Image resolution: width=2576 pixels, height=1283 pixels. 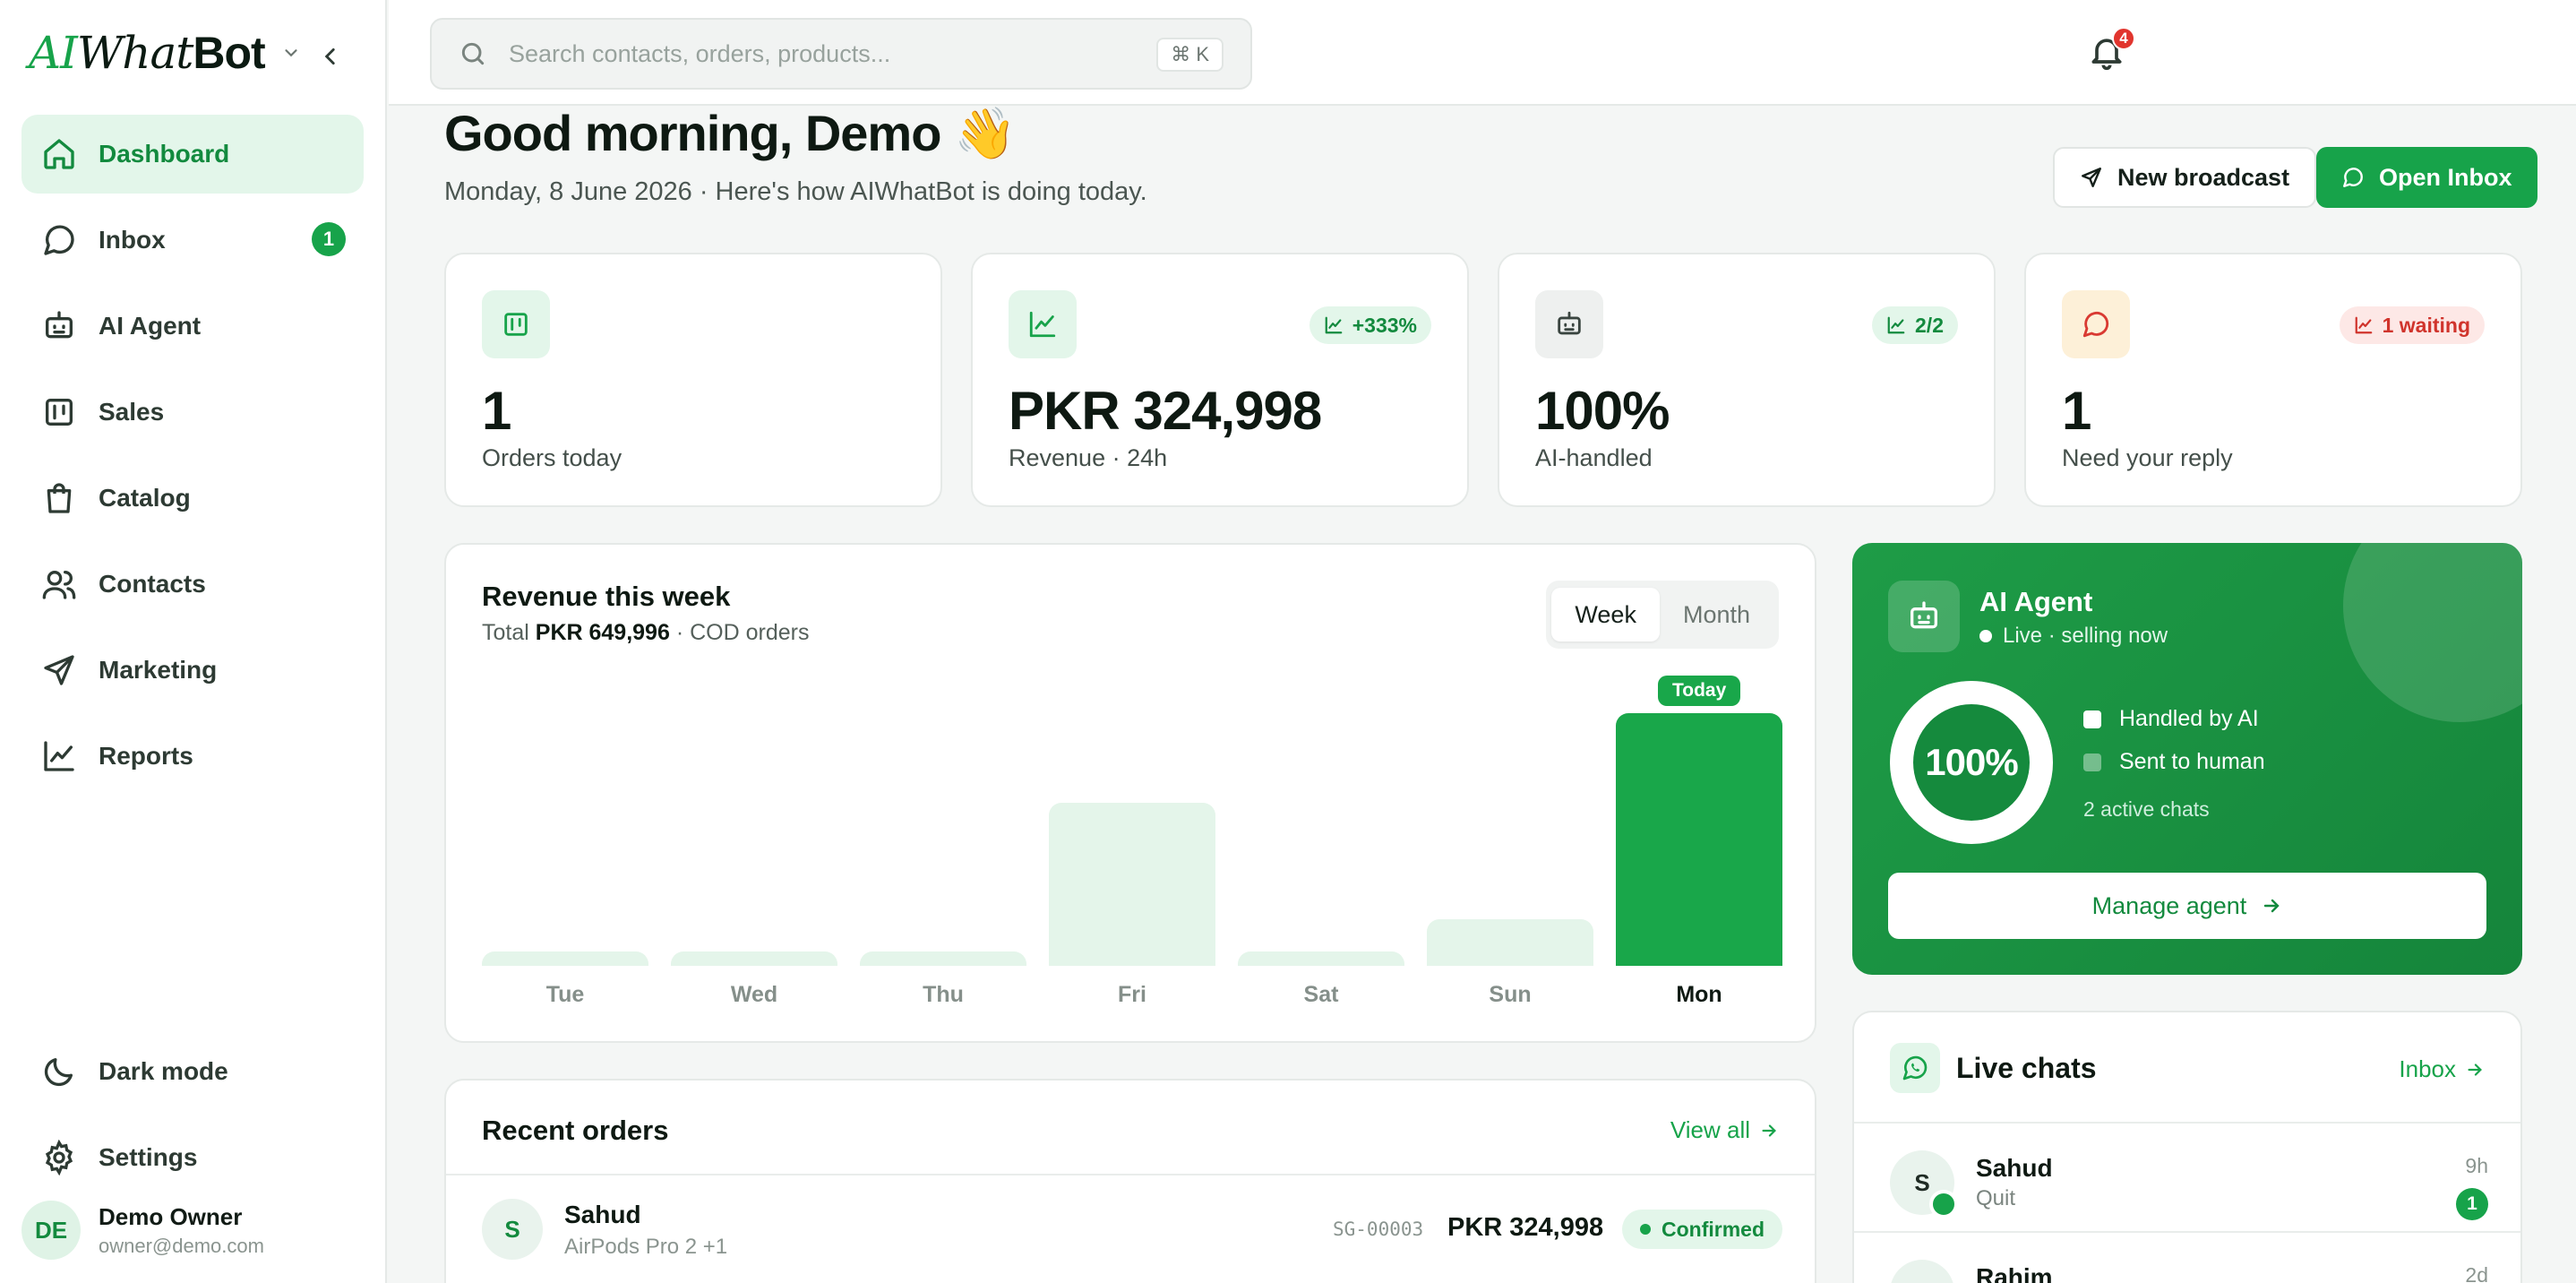 I want to click on sidebar-item-reports: Reports, so click(x=192, y=756).